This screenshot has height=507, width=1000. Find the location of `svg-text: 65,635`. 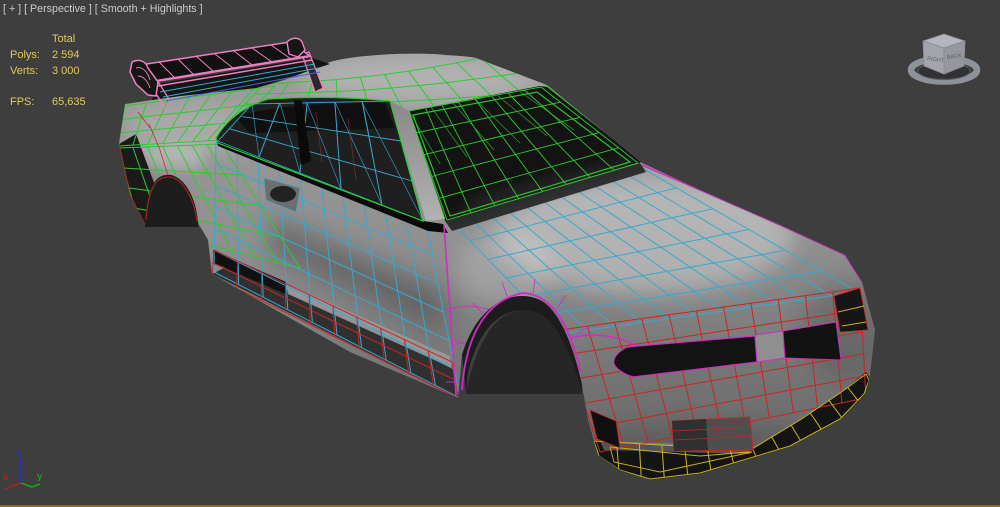

svg-text: 65,635 is located at coordinates (69, 102).